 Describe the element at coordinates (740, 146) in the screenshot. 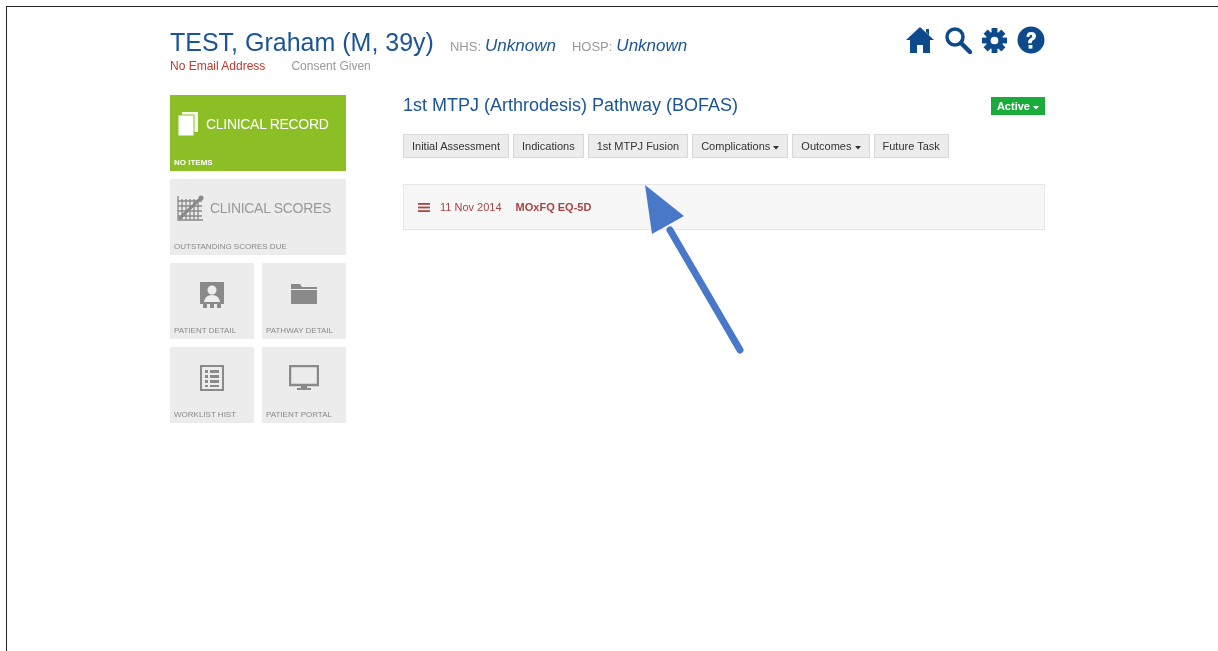

I see `pathway-tab: Complications` at that location.